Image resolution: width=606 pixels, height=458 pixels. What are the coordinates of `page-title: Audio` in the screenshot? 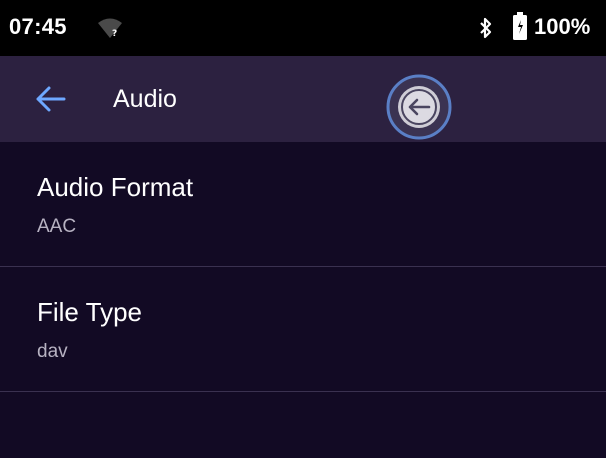 It's located at (145, 99).